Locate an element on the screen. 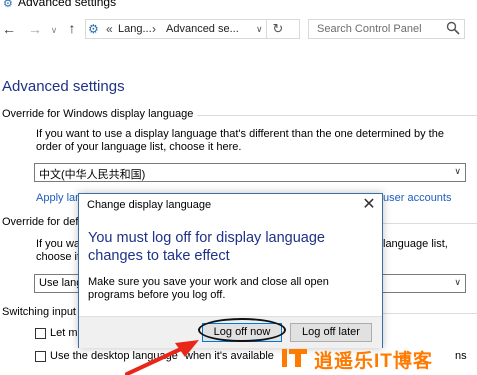 Image resolution: width=477 pixels, height=375 pixels. default-input-desc-line1-tail: language list, is located at coordinates (415, 244).